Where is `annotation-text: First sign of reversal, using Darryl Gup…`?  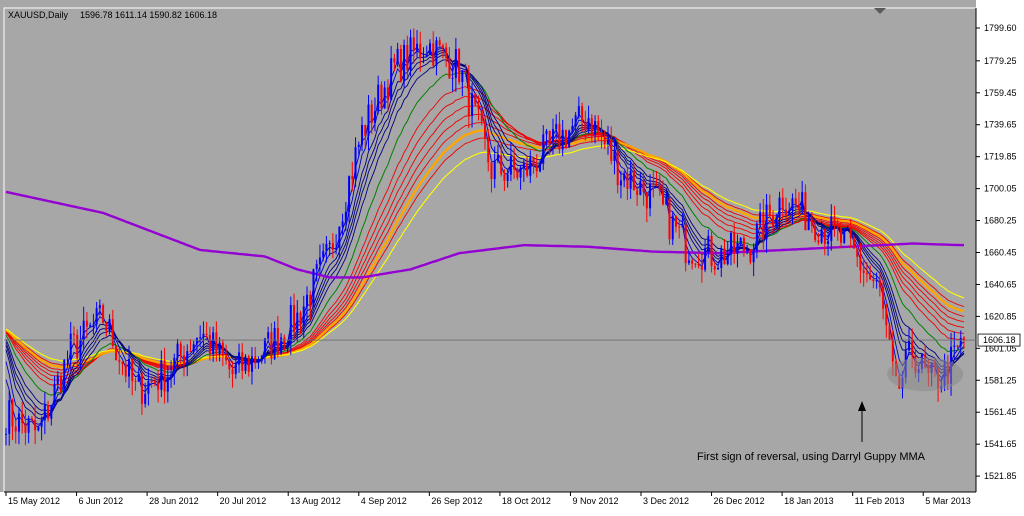
annotation-text: First sign of reversal, using Darryl Gup… is located at coordinates (811, 457).